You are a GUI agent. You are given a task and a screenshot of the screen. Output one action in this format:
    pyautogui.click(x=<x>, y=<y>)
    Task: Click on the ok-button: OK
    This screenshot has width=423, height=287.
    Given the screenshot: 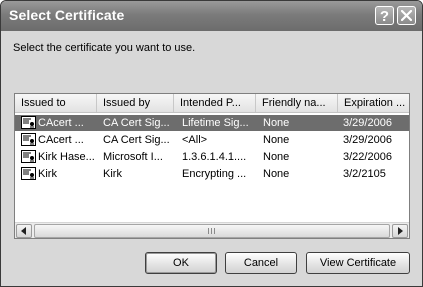 What is the action you would take?
    pyautogui.click(x=181, y=263)
    